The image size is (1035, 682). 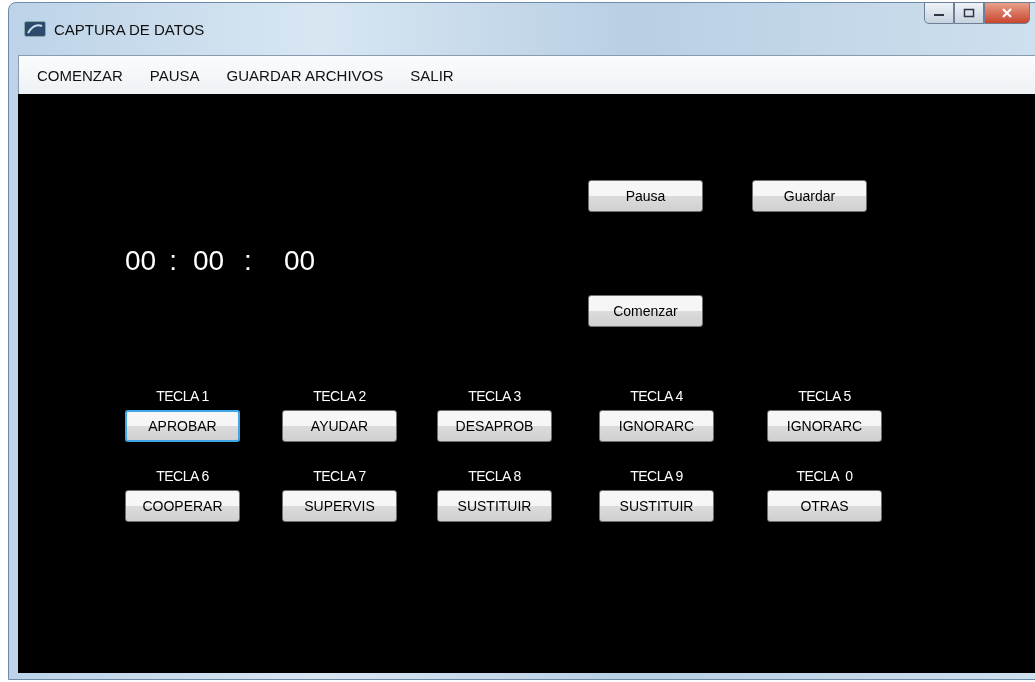 What do you see at coordinates (35, 29) in the screenshot?
I see `app-icon` at bounding box center [35, 29].